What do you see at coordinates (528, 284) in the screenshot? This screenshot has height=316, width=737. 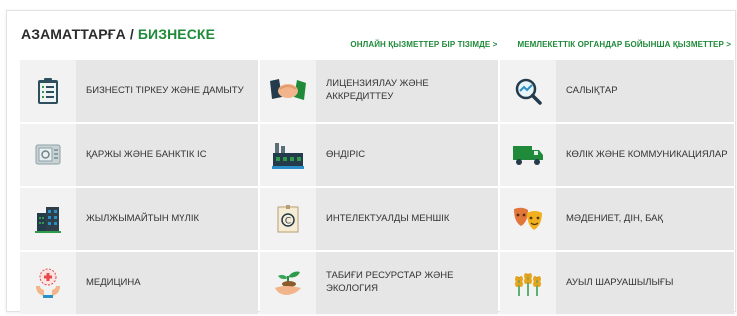 I see `wheat-icon` at bounding box center [528, 284].